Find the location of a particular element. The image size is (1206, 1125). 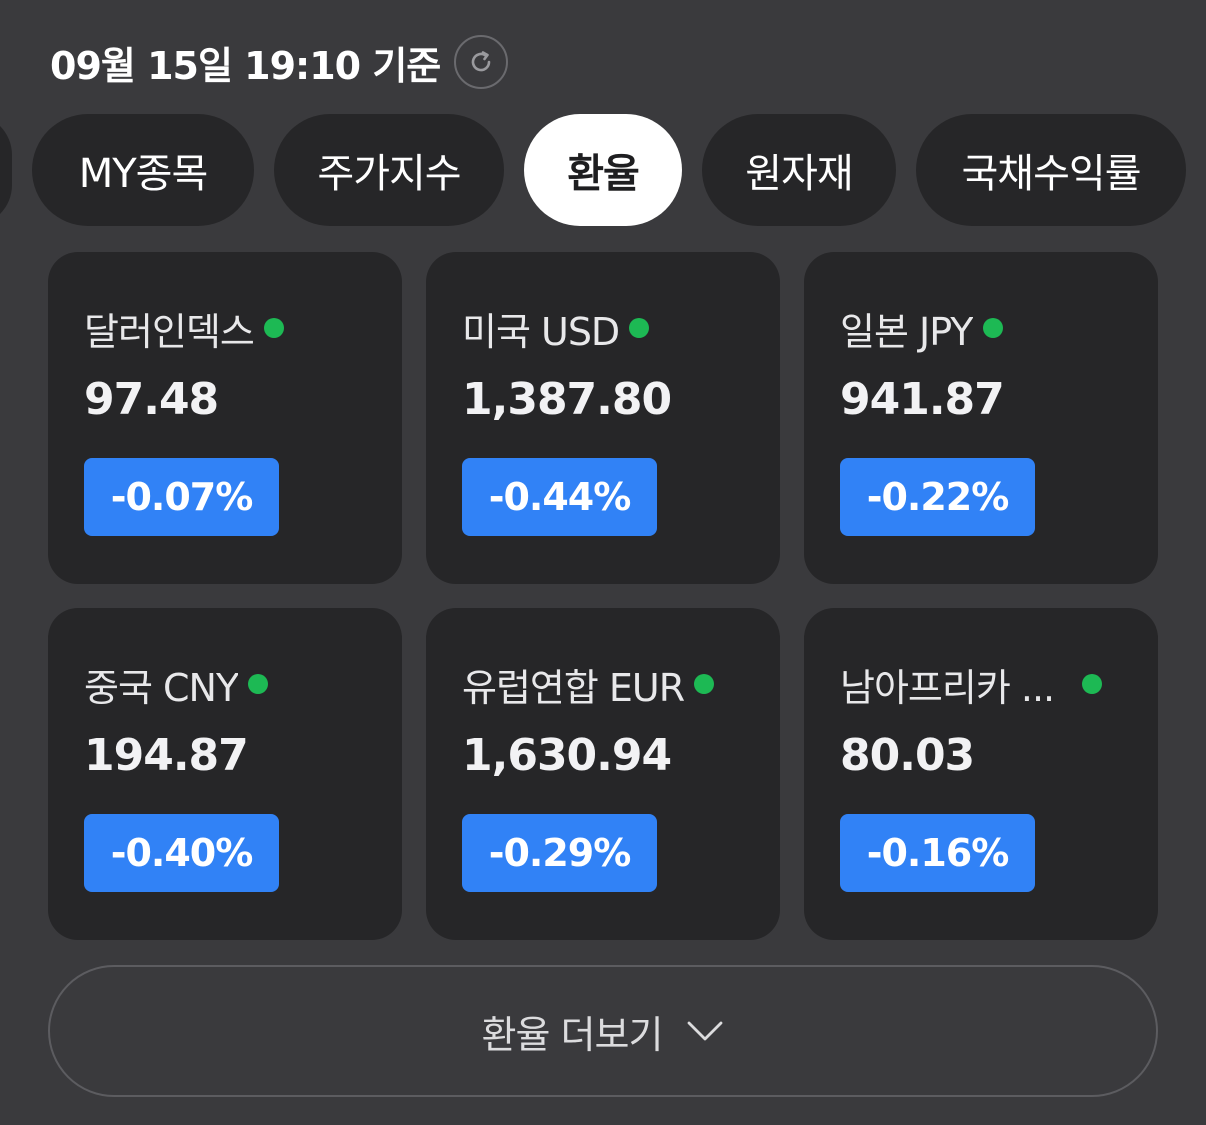

currency-value: 97.48 is located at coordinates (151, 399).